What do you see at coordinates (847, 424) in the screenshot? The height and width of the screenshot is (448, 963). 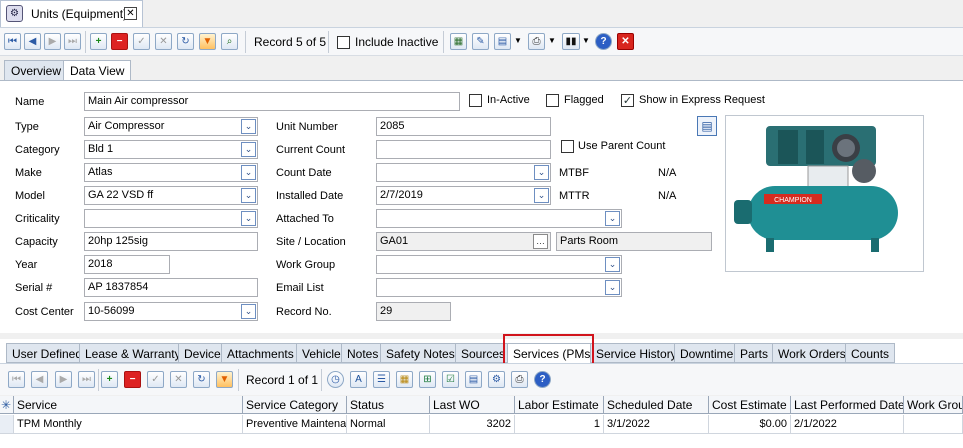 I see `table-cell: 2/1/2022` at bounding box center [847, 424].